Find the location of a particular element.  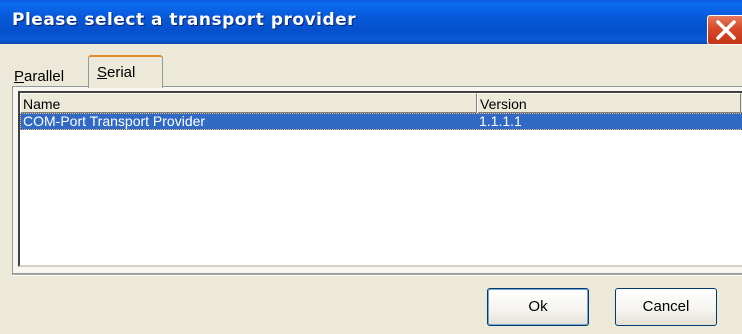

close-icon is located at coordinates (726, 30).